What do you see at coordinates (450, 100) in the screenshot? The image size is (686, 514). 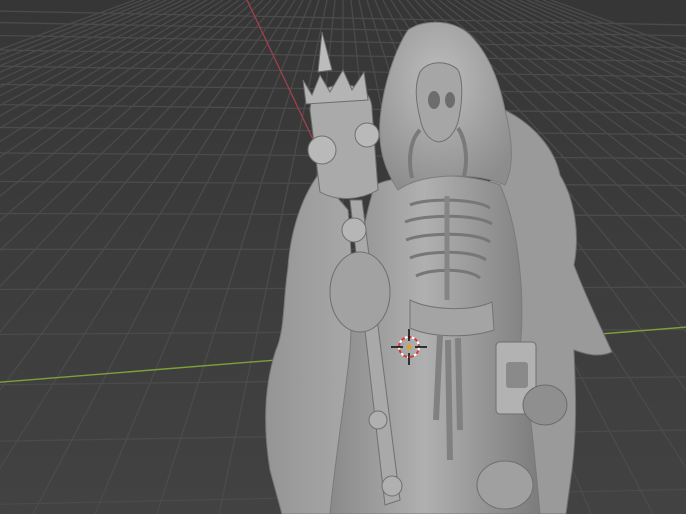 I see `skull-eye-right` at bounding box center [450, 100].